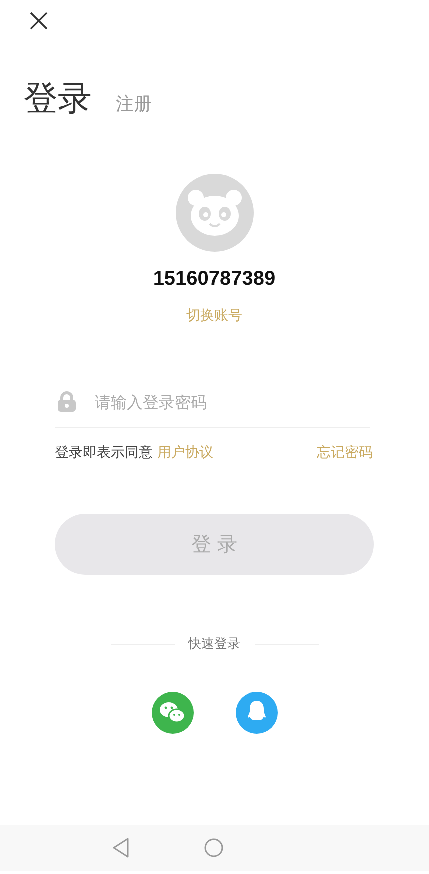 Image resolution: width=429 pixels, height=874 pixels. I want to click on agreement-text: 登录即表示同意 用户协议, so click(134, 453).